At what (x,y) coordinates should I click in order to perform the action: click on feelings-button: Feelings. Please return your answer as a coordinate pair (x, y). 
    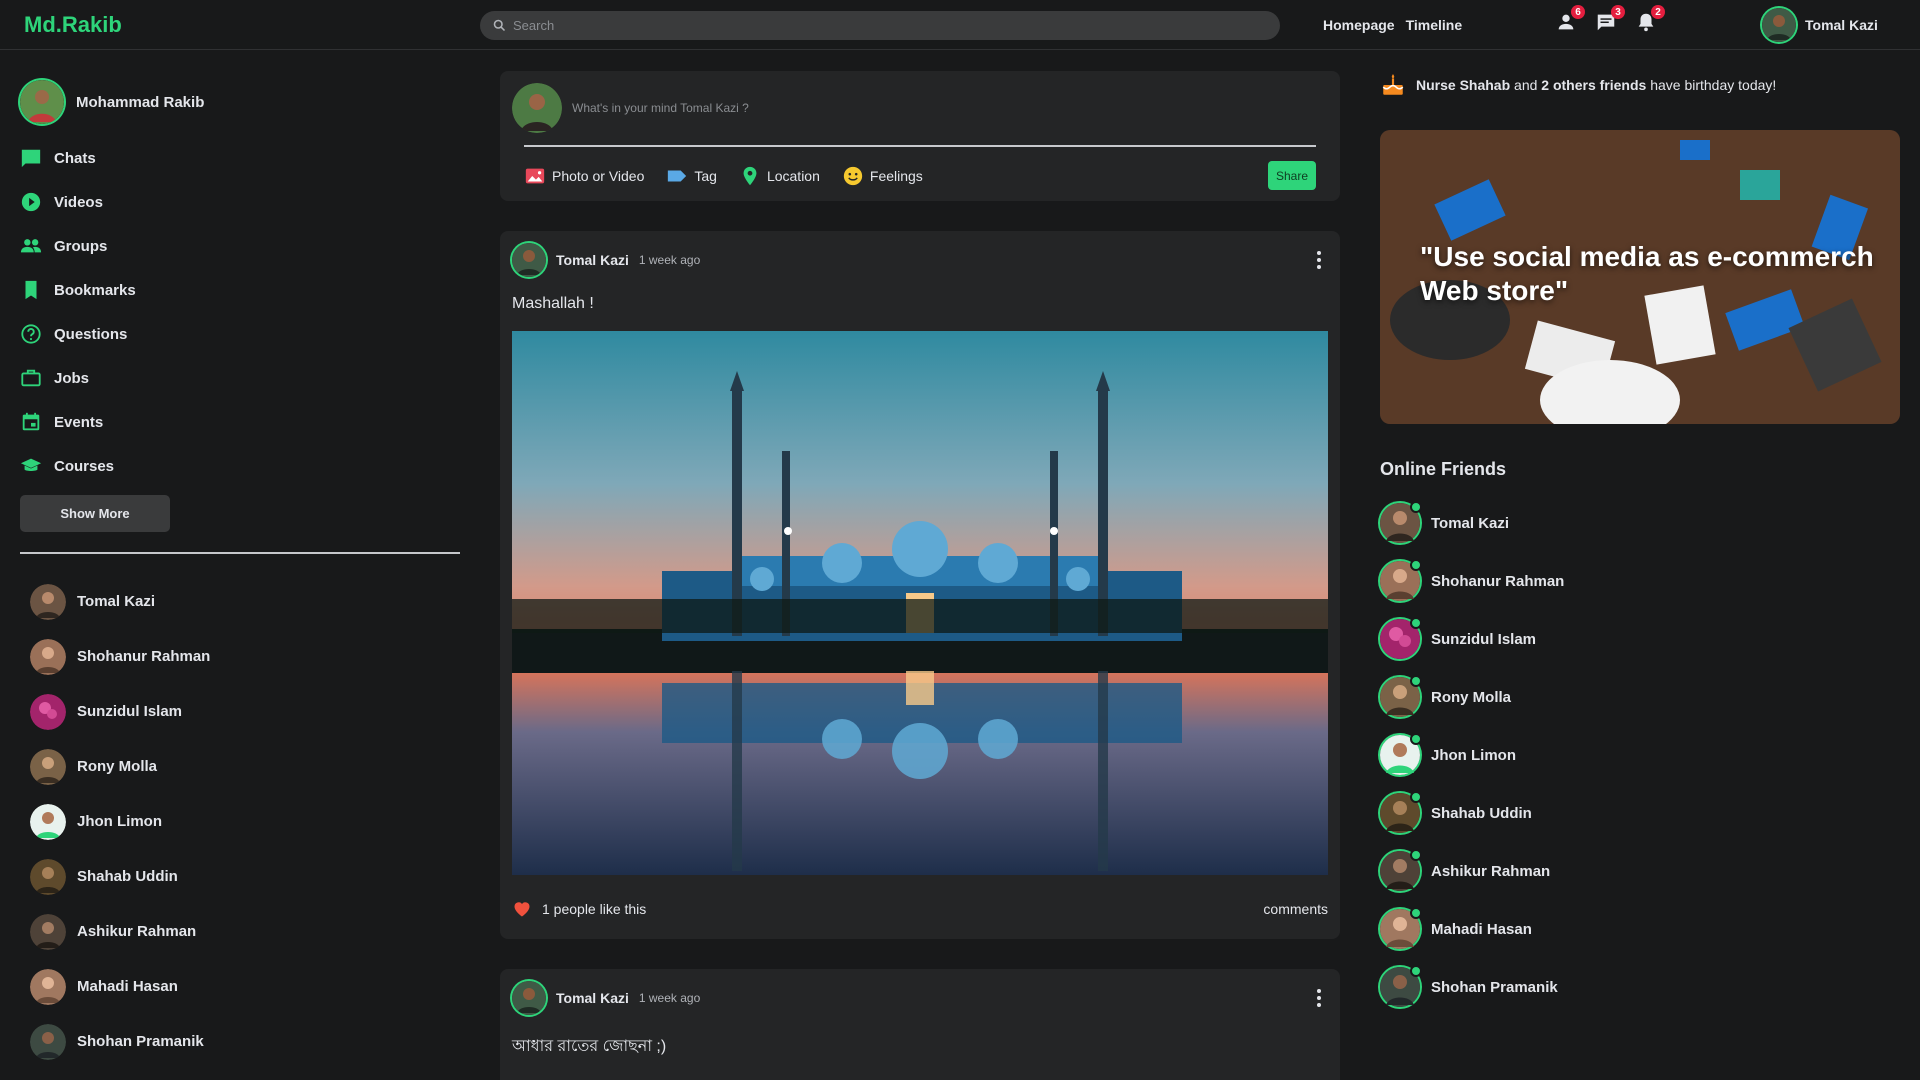
    Looking at the image, I should click on (882, 176).